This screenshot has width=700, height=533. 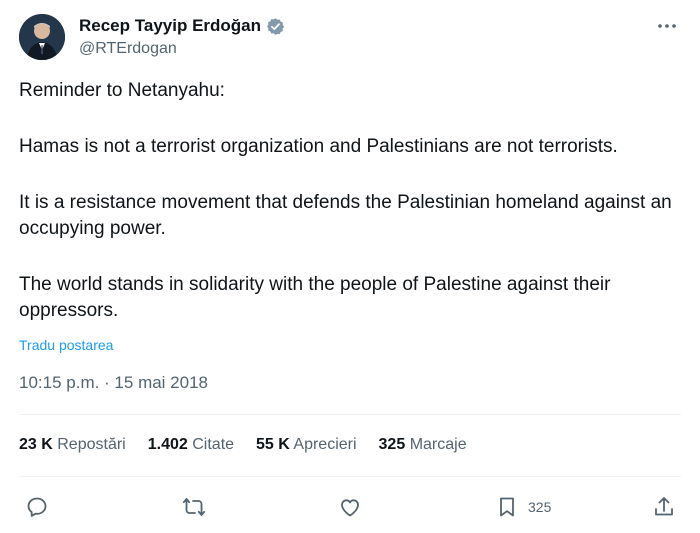 What do you see at coordinates (113, 383) in the screenshot?
I see `post-timestamp: 10:15 p.m. · 15 mai 2018` at bounding box center [113, 383].